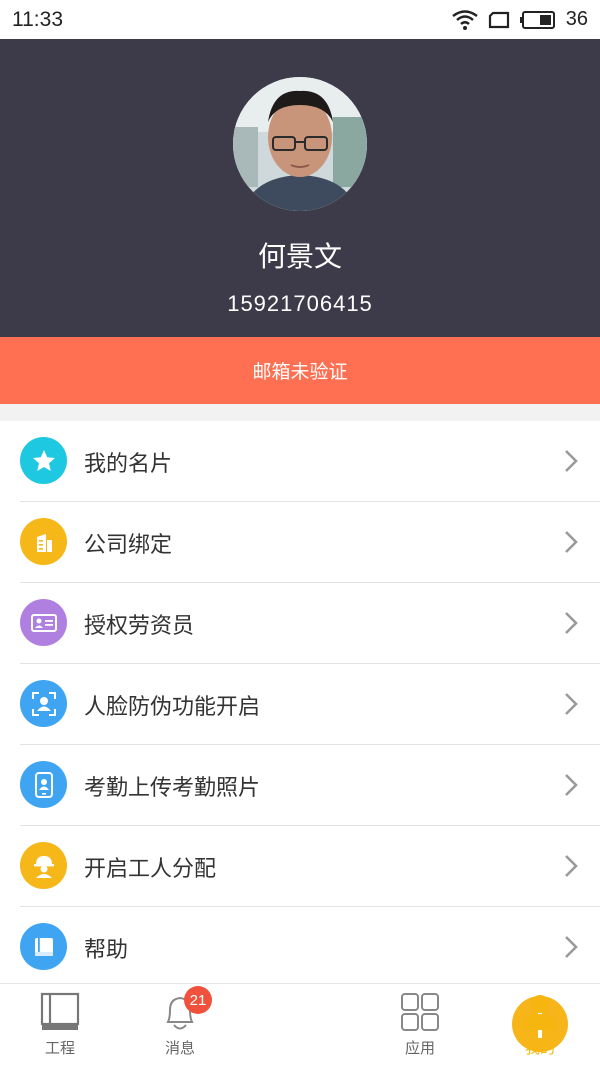  I want to click on bottom-nav: 工程 21 消息 应用 我的, so click(300, 1025).